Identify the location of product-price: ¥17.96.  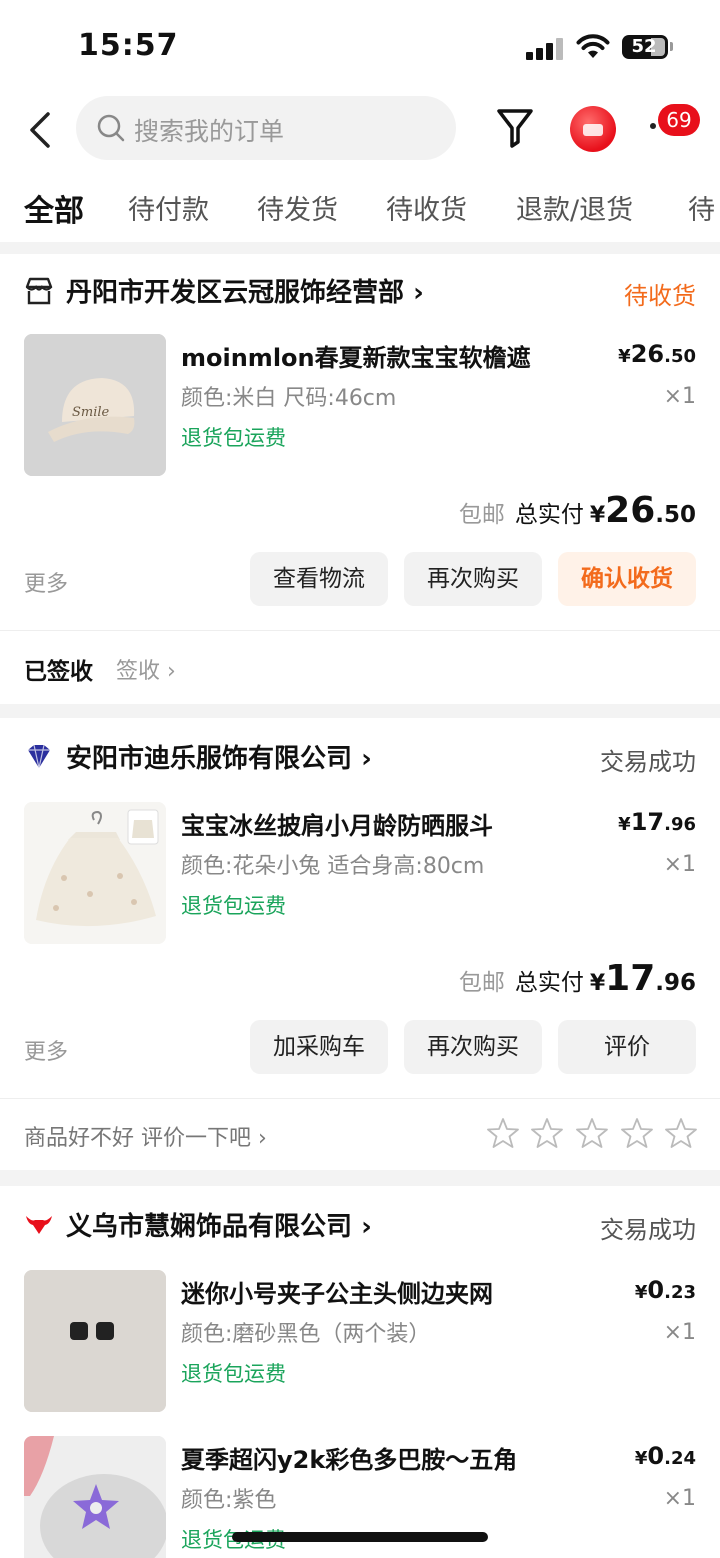
(657, 822).